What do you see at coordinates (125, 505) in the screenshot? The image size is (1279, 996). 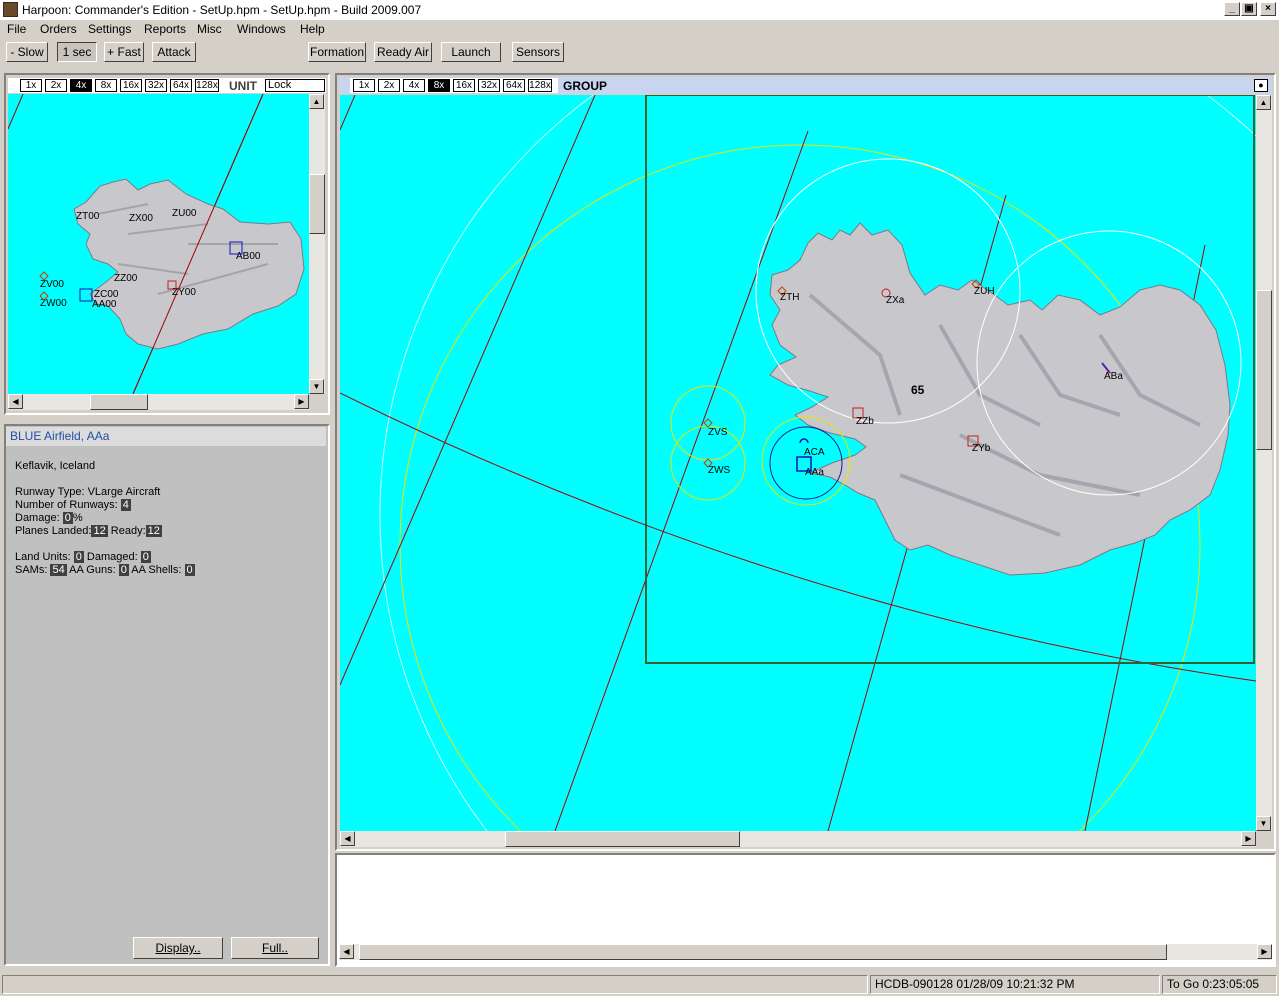 I see `num-runways-value: 4` at bounding box center [125, 505].